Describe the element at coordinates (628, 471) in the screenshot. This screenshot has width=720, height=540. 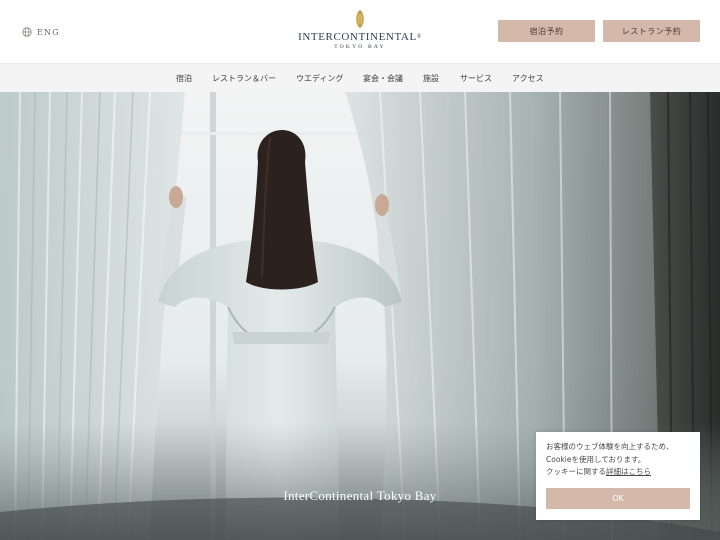
I see `cookie-details-link: 詳細はこちら` at that location.